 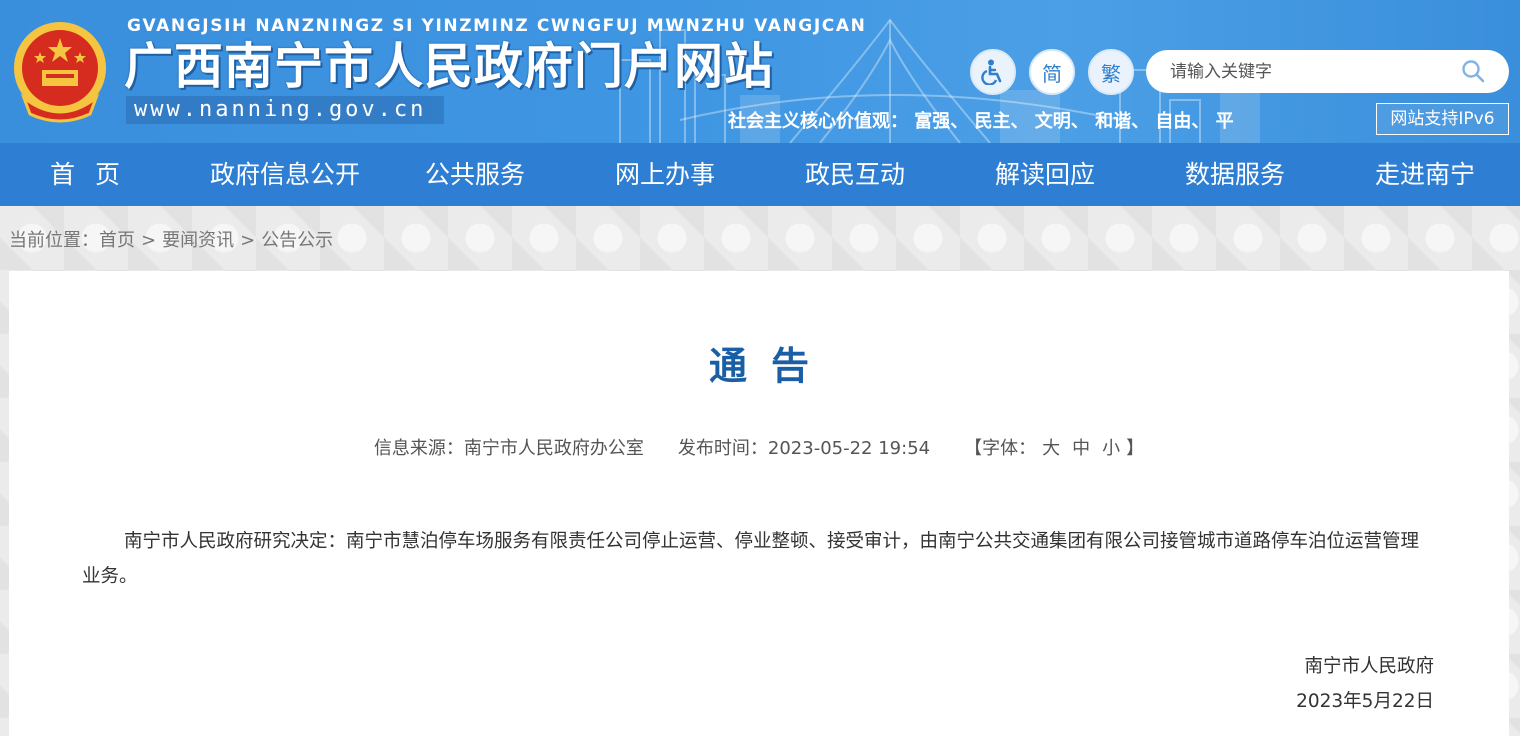 I want to click on search-input, so click(x=1305, y=71).